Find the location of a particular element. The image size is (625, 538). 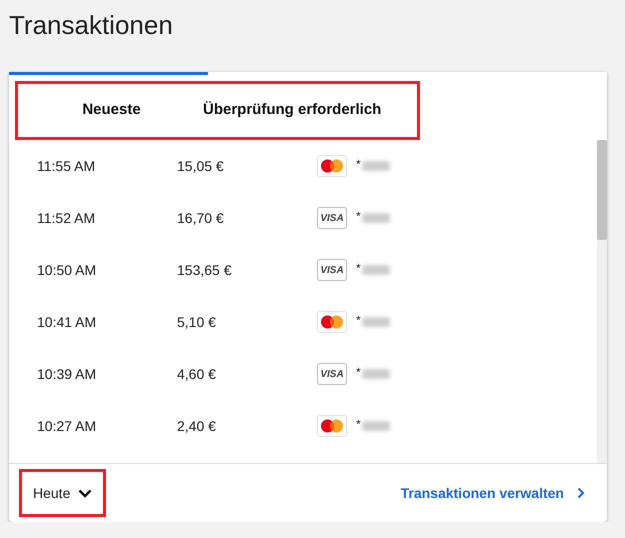

time-text: 10:27 AM is located at coordinates (67, 426).